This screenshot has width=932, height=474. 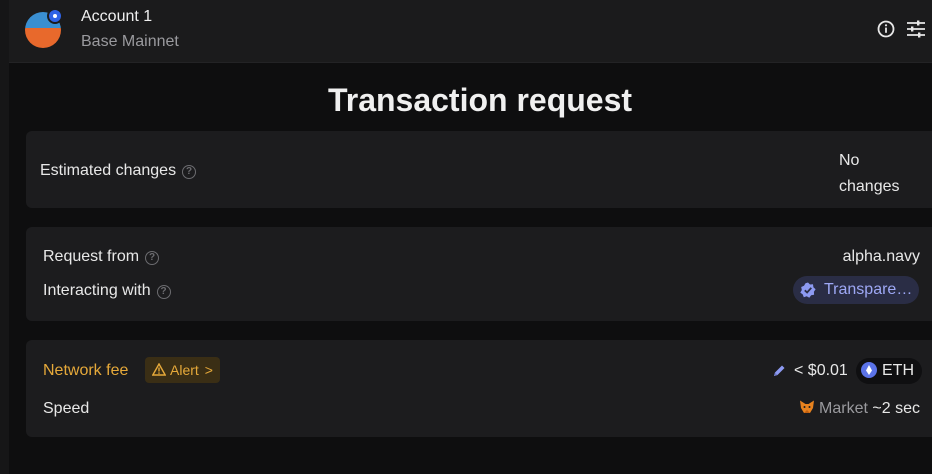 I want to click on interacting-with-row: Interacting with?, so click(x=107, y=291).